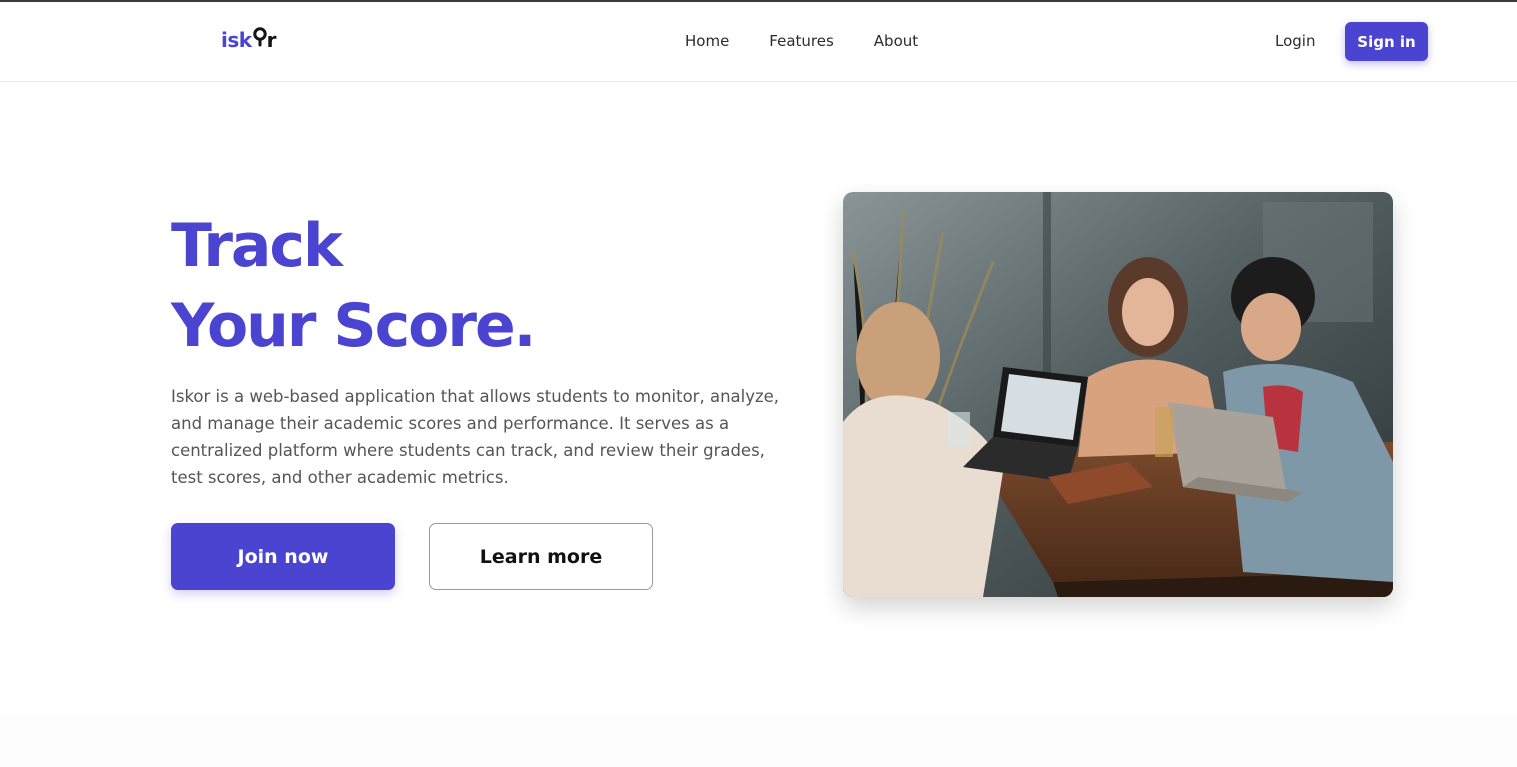 The image size is (1517, 767). I want to click on site-header: isk r Home Features About Login Sign in, so click(758, 42).